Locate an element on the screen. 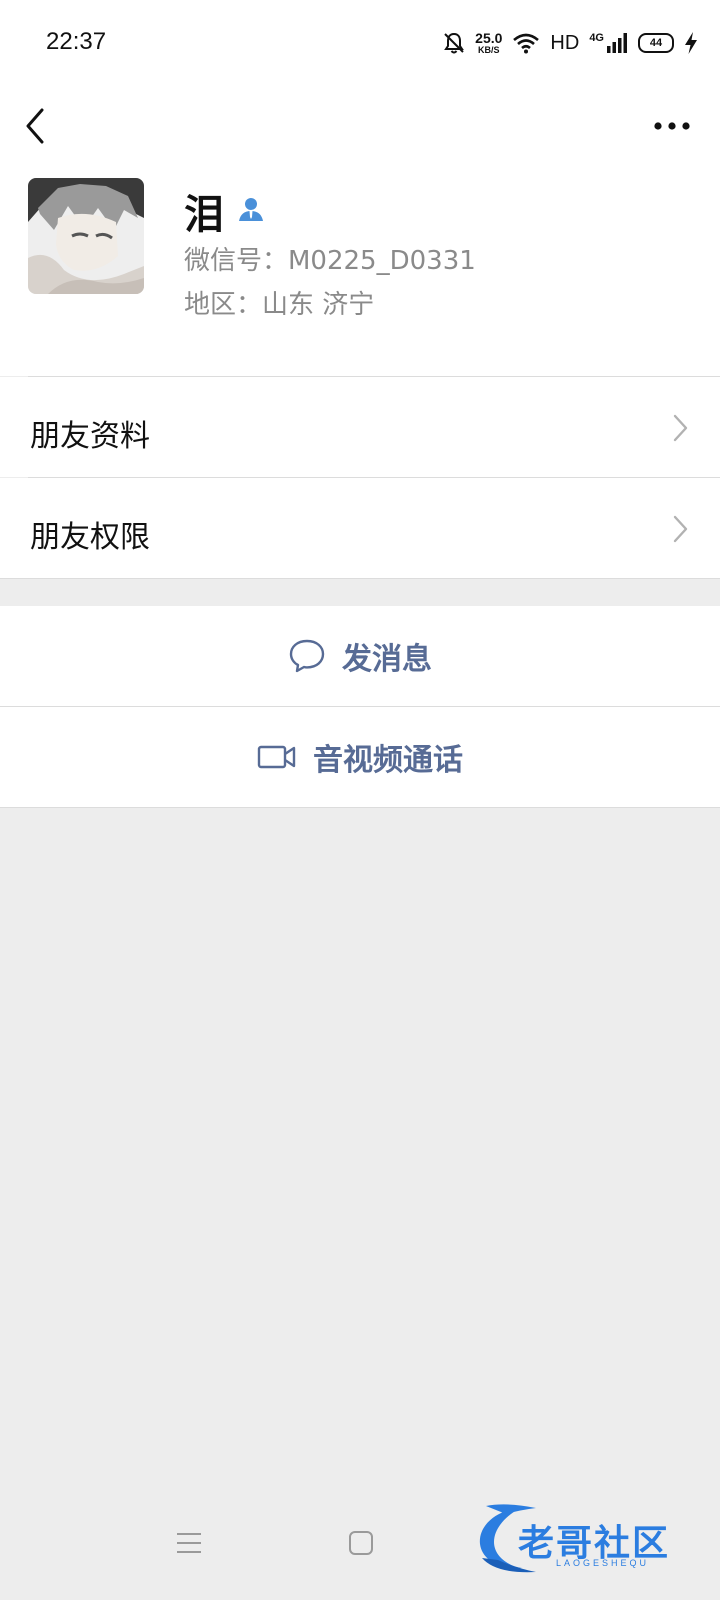 The height and width of the screenshot is (1600, 720). friend-permissions-row: 朋友权限 is located at coordinates (360, 528).